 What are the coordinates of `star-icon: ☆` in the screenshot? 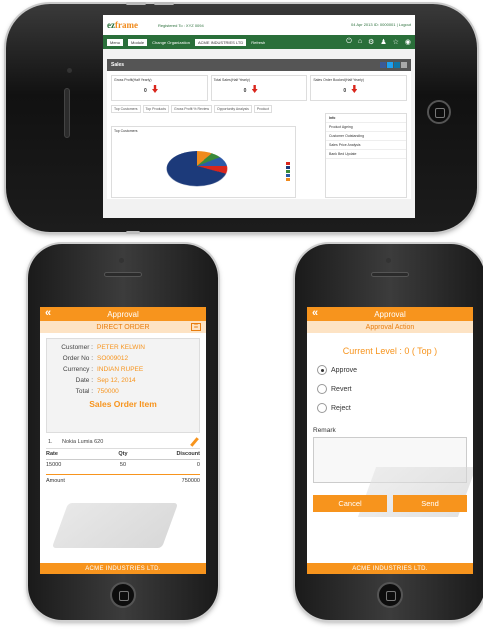 It's located at (396, 42).